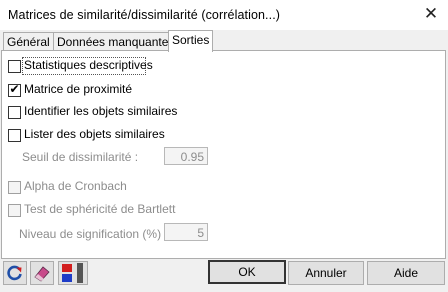  Describe the element at coordinates (80, 157) in the screenshot. I see `dissim-threshold-label: Seuil de dissimilarité :` at that location.